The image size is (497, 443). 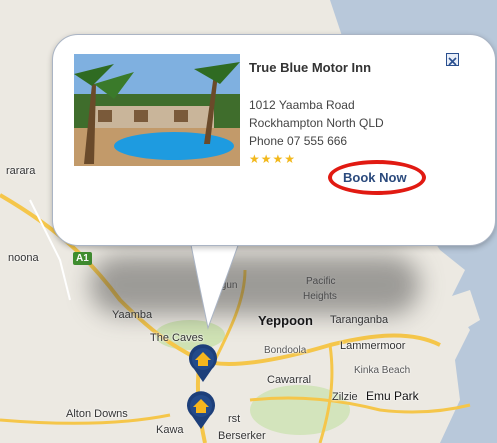 I want to click on map-label-emu-park: Emu Park, so click(x=392, y=396).